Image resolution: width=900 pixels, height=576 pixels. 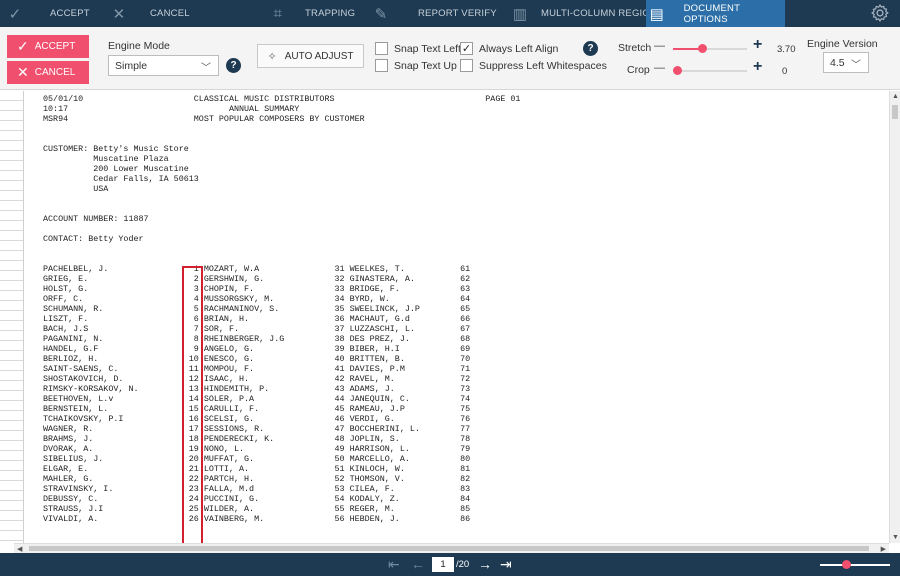 What do you see at coordinates (257, 319) in the screenshot?
I see `document-line: LISZT, F. 6 BRIAN, H. 36 MACHAUT, G.d 66` at bounding box center [257, 319].